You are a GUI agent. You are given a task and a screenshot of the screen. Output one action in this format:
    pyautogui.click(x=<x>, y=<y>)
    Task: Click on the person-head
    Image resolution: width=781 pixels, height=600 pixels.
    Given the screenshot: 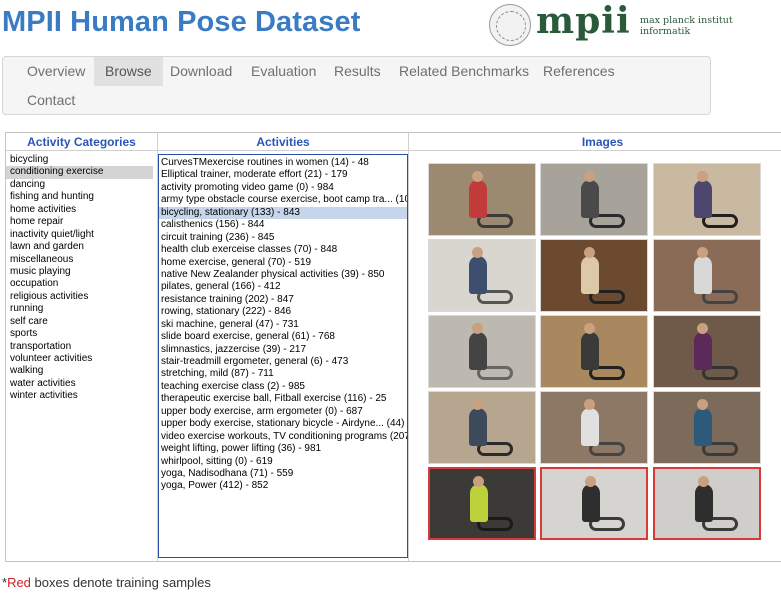 What is the action you would take?
    pyautogui.click(x=478, y=481)
    